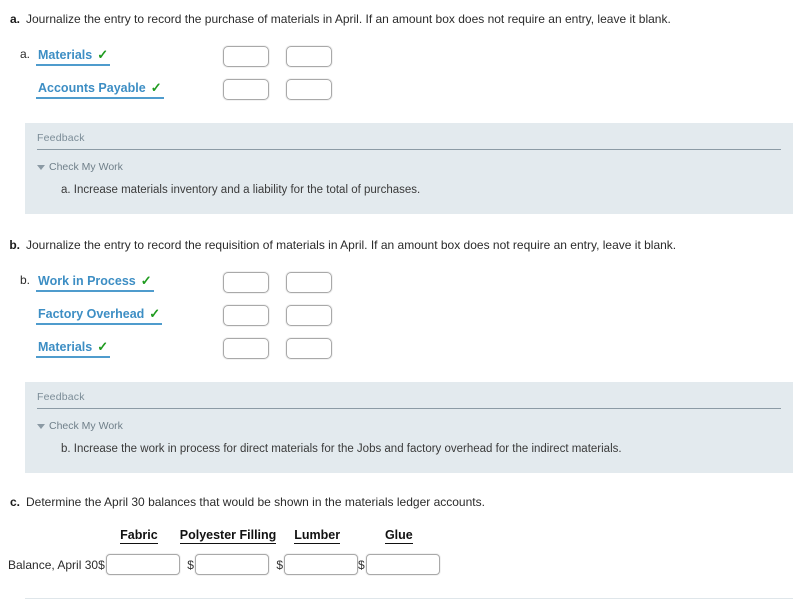  I want to click on question-b-letter: b., so click(14, 245).